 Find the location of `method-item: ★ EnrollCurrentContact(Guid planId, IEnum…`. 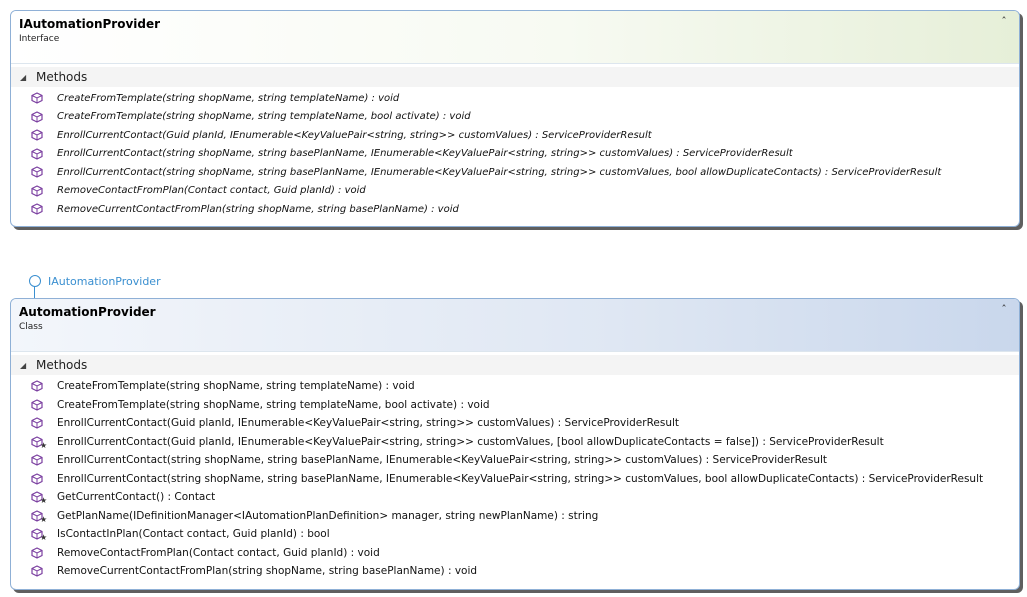

method-item: ★ EnrollCurrentContact(Guid planId, IEnum… is located at coordinates (515, 442).